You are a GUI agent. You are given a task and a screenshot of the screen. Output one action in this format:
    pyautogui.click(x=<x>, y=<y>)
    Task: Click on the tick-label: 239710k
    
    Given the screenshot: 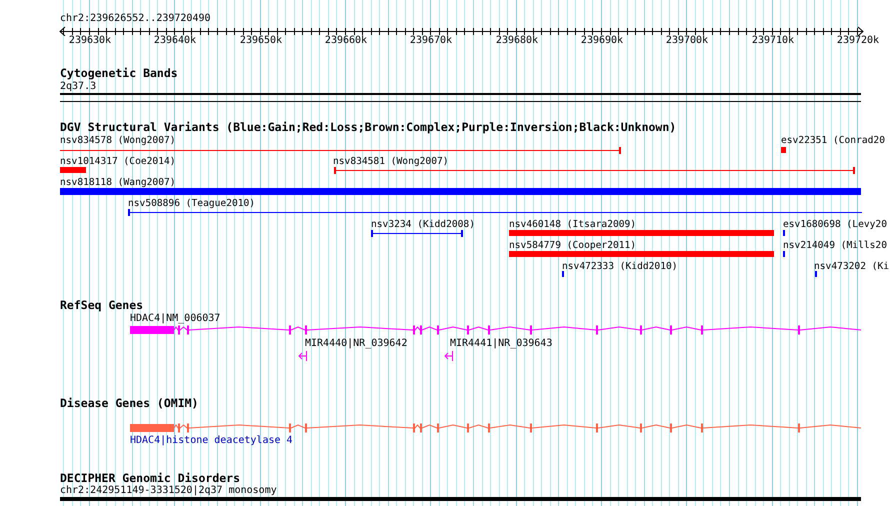 What is the action you would take?
    pyautogui.click(x=773, y=40)
    